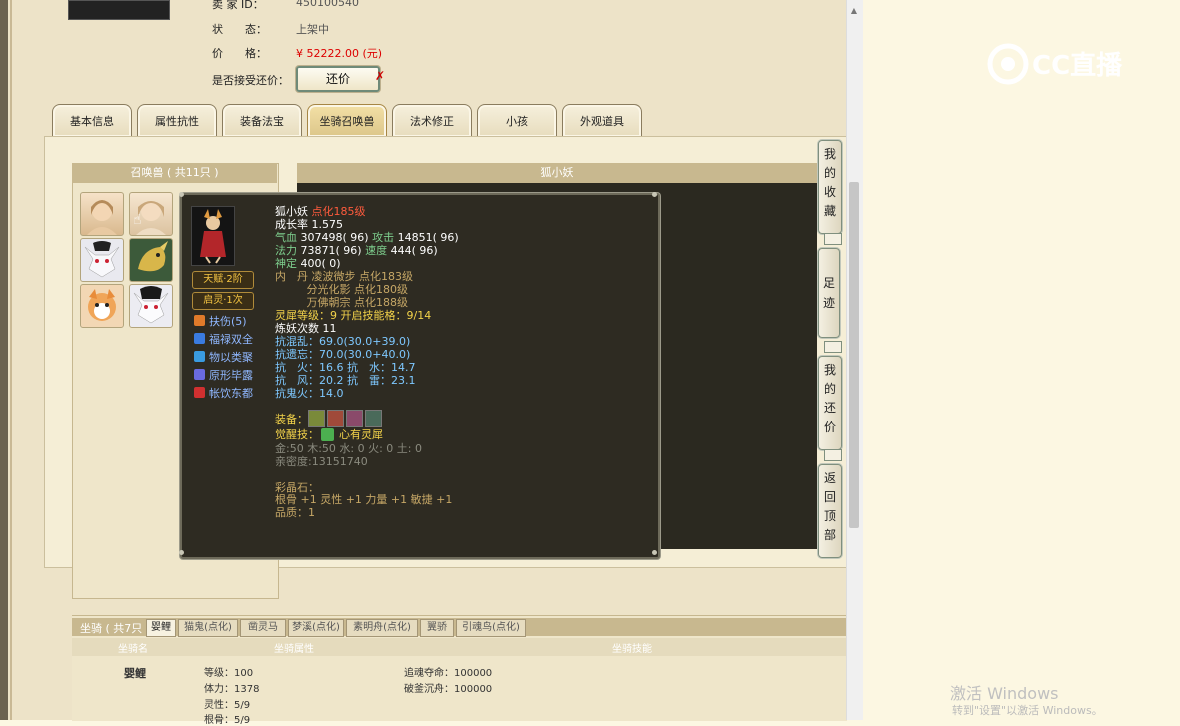 The width and height of the screenshot is (1180, 726). What do you see at coordinates (308, 263) in the screenshot?
I see `tooltip-def: 神定 400( 0)` at bounding box center [308, 263].